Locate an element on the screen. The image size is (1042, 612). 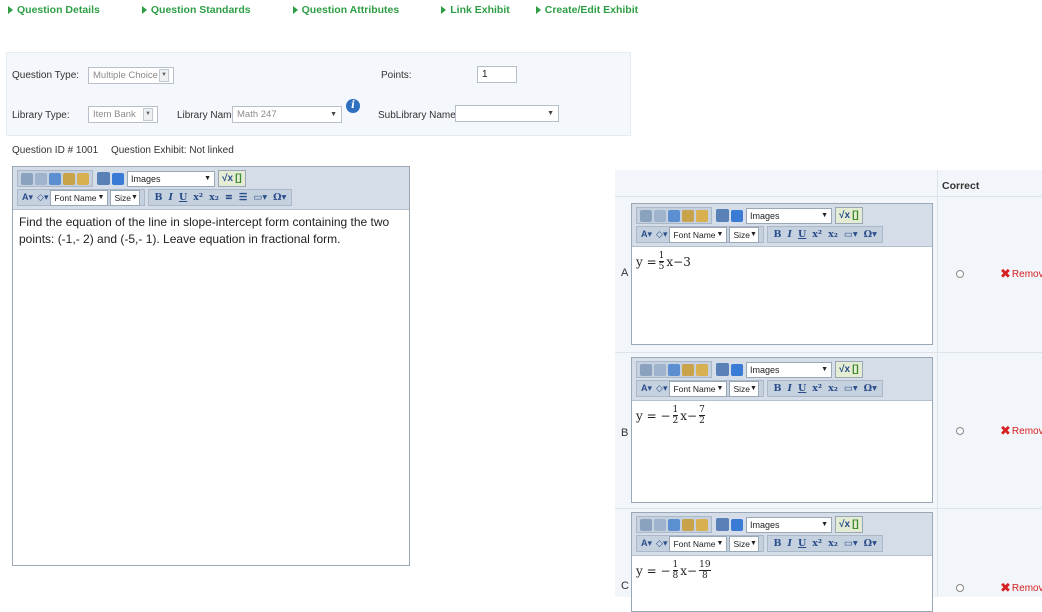
answer-equation: y = − 12 x− 72 is located at coordinates (782, 415).